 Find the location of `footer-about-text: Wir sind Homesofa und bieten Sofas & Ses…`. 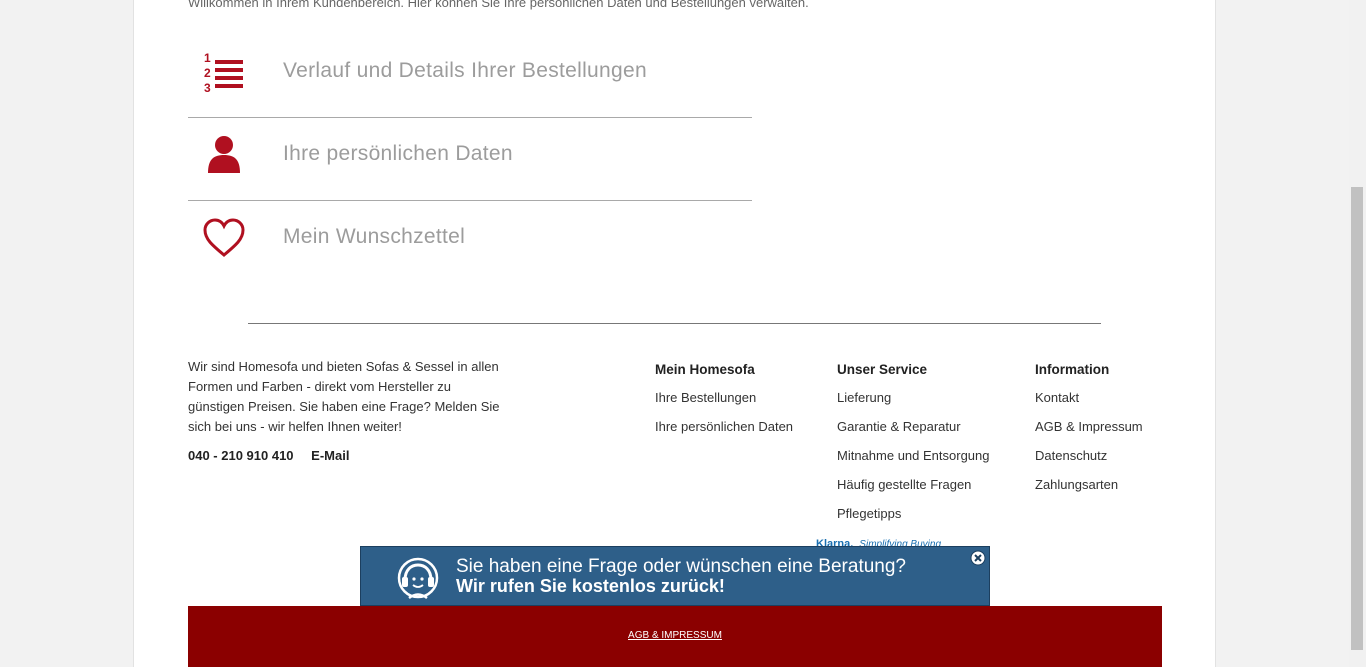

footer-about-text: Wir sind Homesofa und bieten Sofas & Ses… is located at coordinates (344, 396).